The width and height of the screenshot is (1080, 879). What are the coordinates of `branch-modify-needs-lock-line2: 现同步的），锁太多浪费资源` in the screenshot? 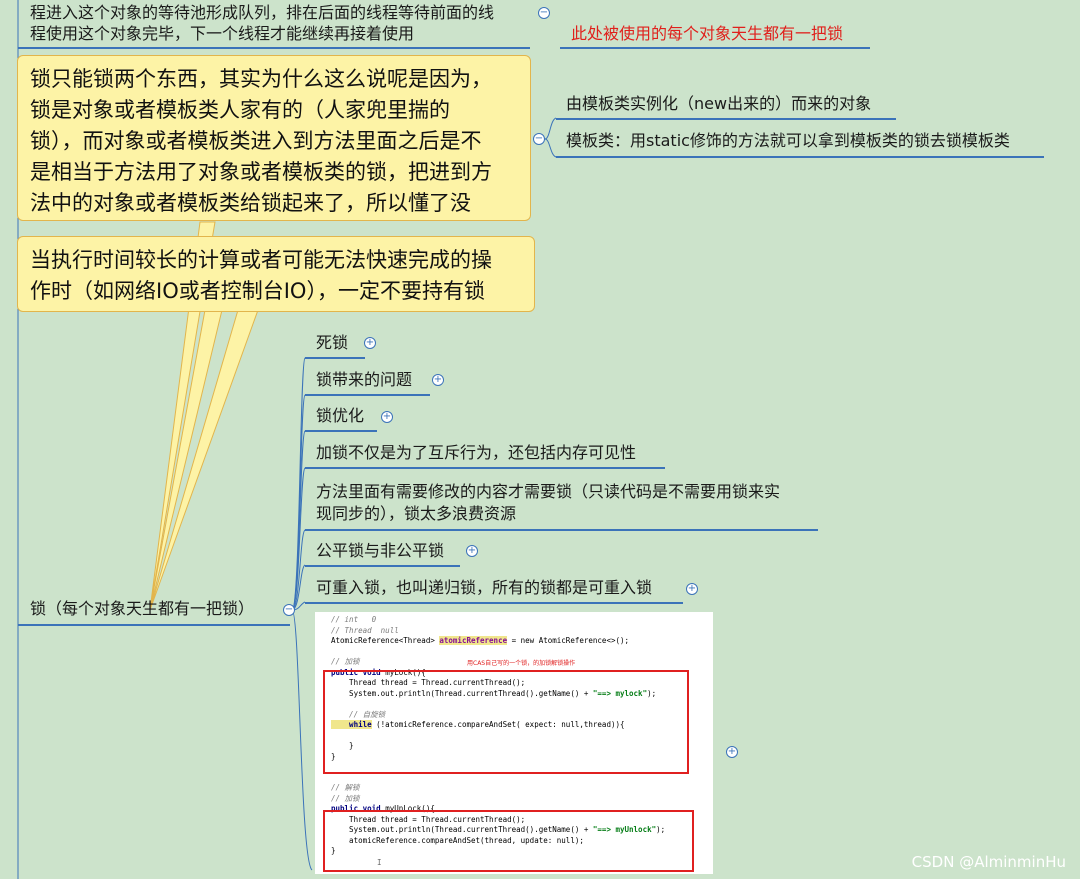 It's located at (416, 513).